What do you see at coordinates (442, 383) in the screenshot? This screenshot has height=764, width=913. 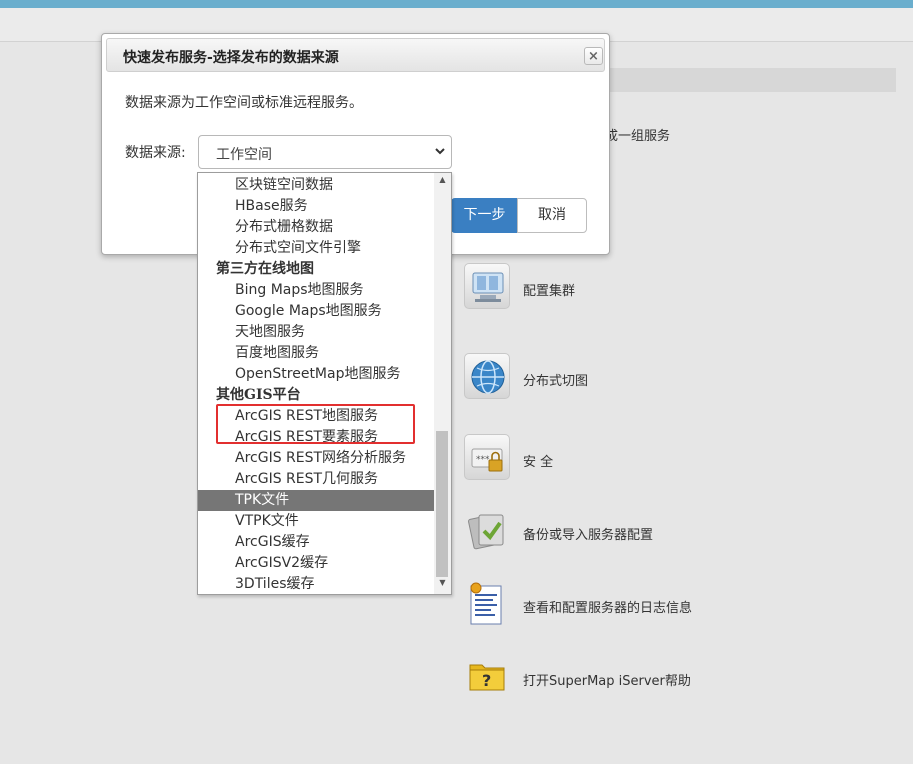 I see `dropdown-scrollbar: ▲ ▼` at bounding box center [442, 383].